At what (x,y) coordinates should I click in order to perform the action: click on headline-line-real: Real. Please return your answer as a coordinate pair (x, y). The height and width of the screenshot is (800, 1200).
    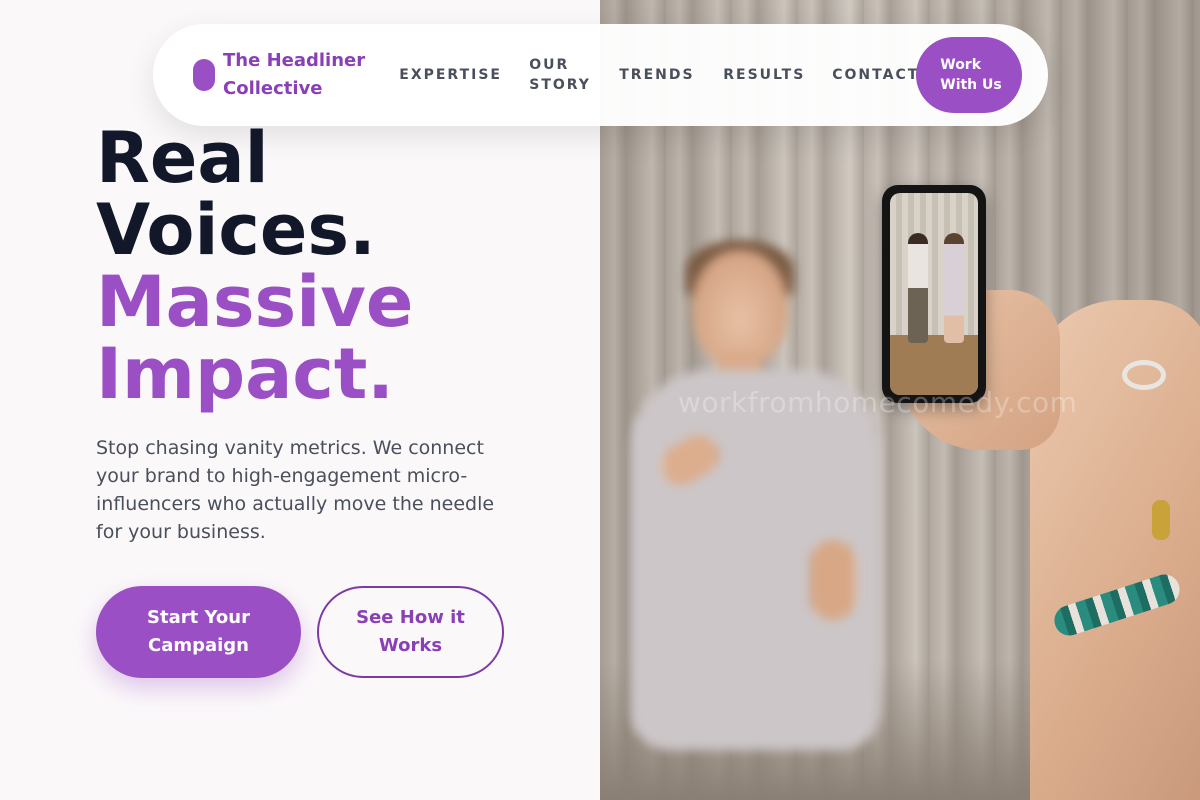
    Looking at the image, I should click on (182, 158).